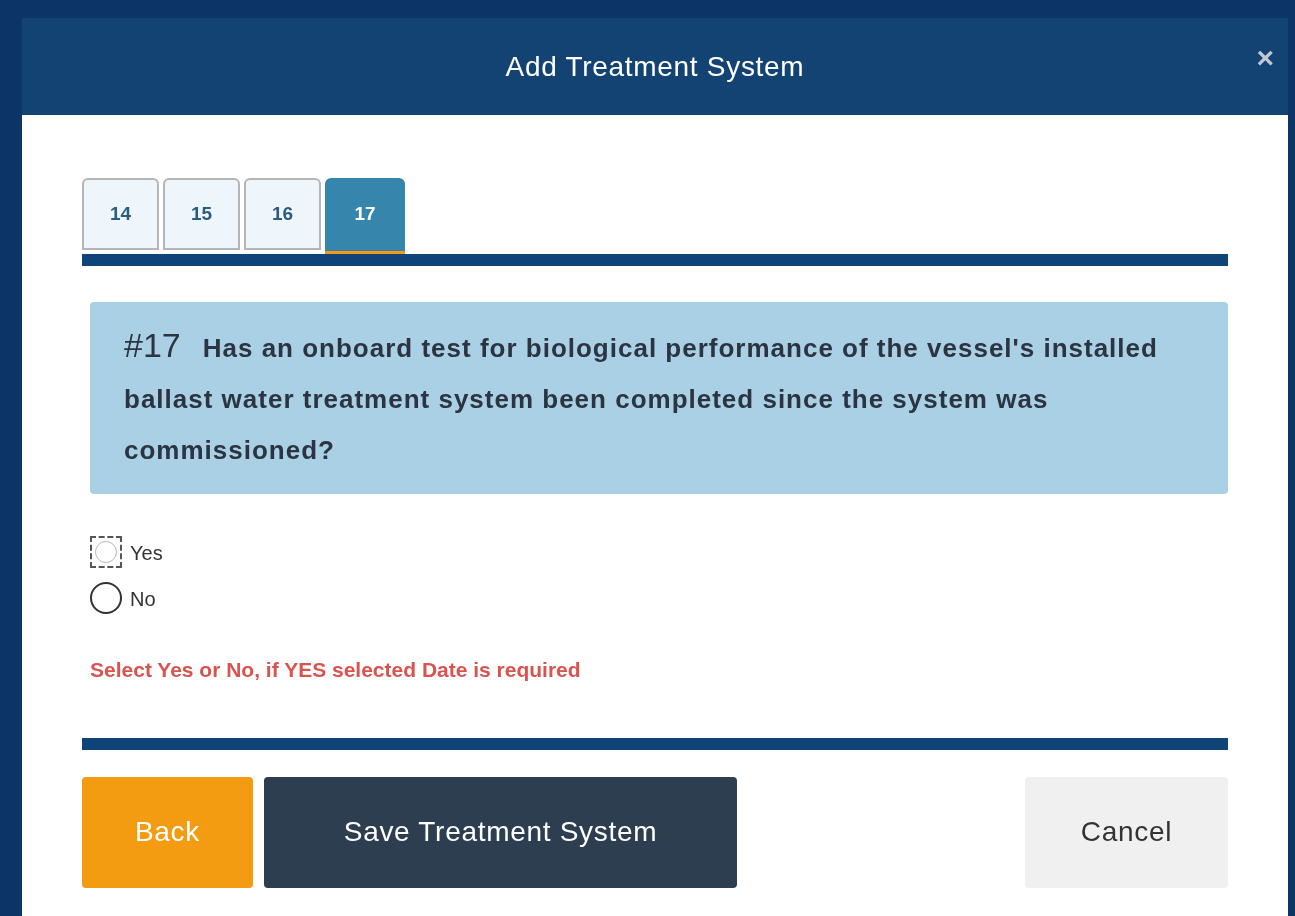 This screenshot has height=916, width=1295. I want to click on tab: 14, so click(120, 214).